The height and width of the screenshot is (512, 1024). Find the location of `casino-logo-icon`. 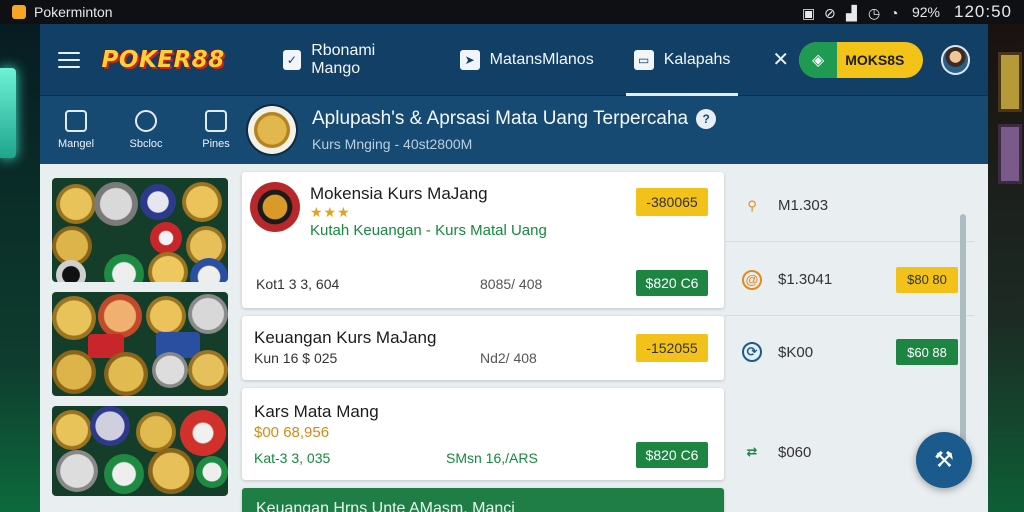

casino-logo-icon is located at coordinates (275, 207).